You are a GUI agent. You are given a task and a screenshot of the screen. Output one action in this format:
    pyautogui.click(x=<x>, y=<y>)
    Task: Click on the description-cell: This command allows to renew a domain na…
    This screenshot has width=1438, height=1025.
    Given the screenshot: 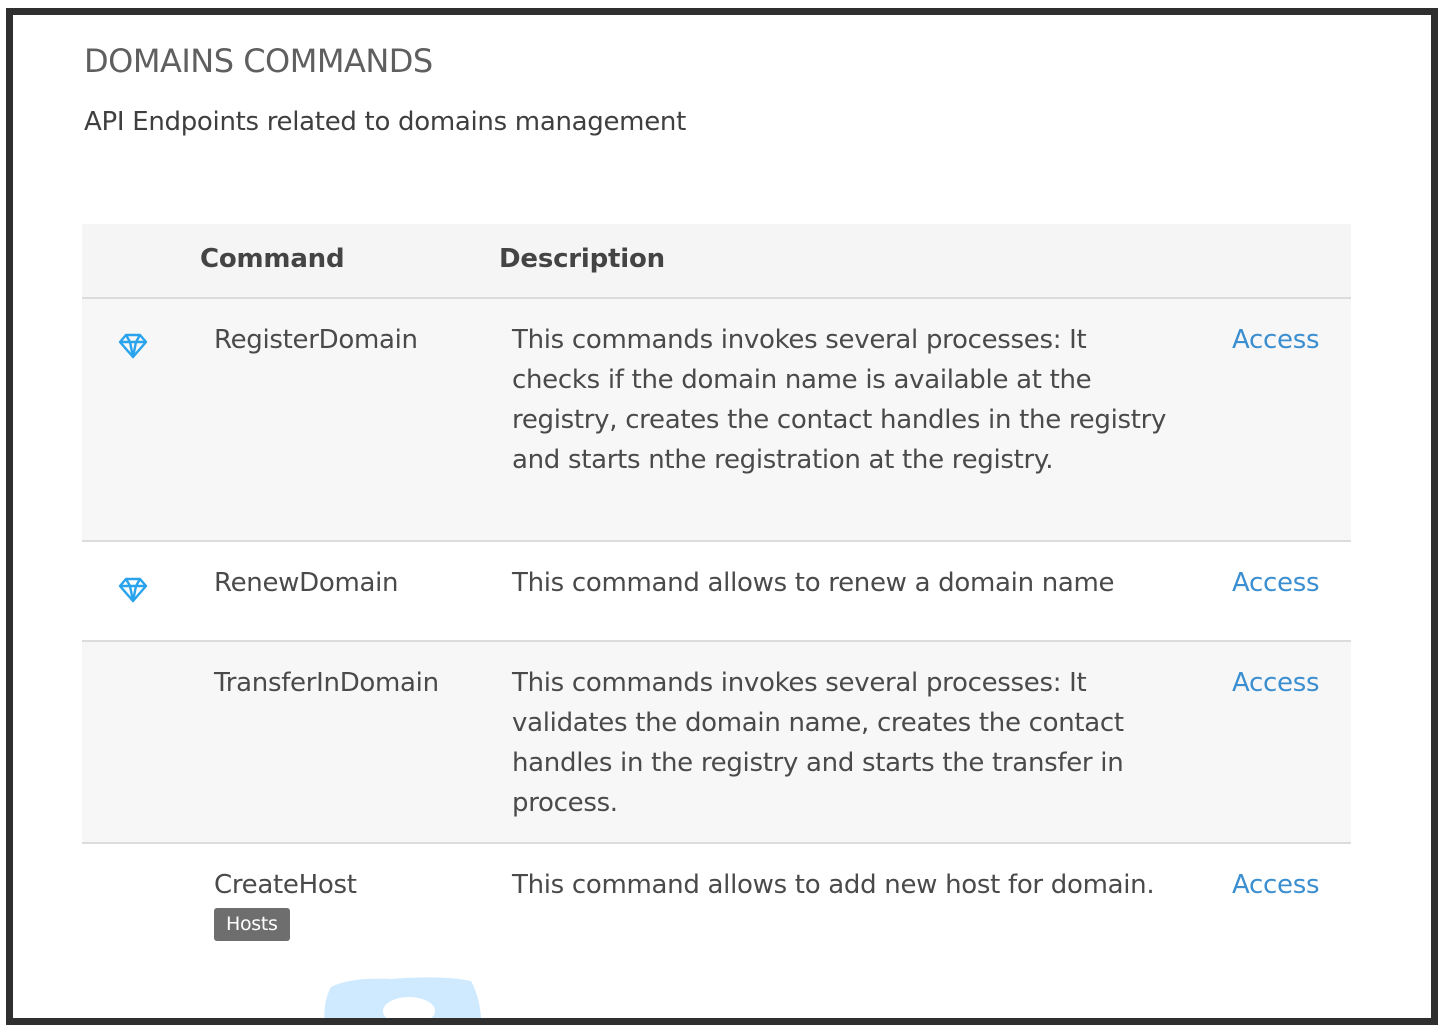 What is the action you would take?
    pyautogui.click(x=813, y=583)
    